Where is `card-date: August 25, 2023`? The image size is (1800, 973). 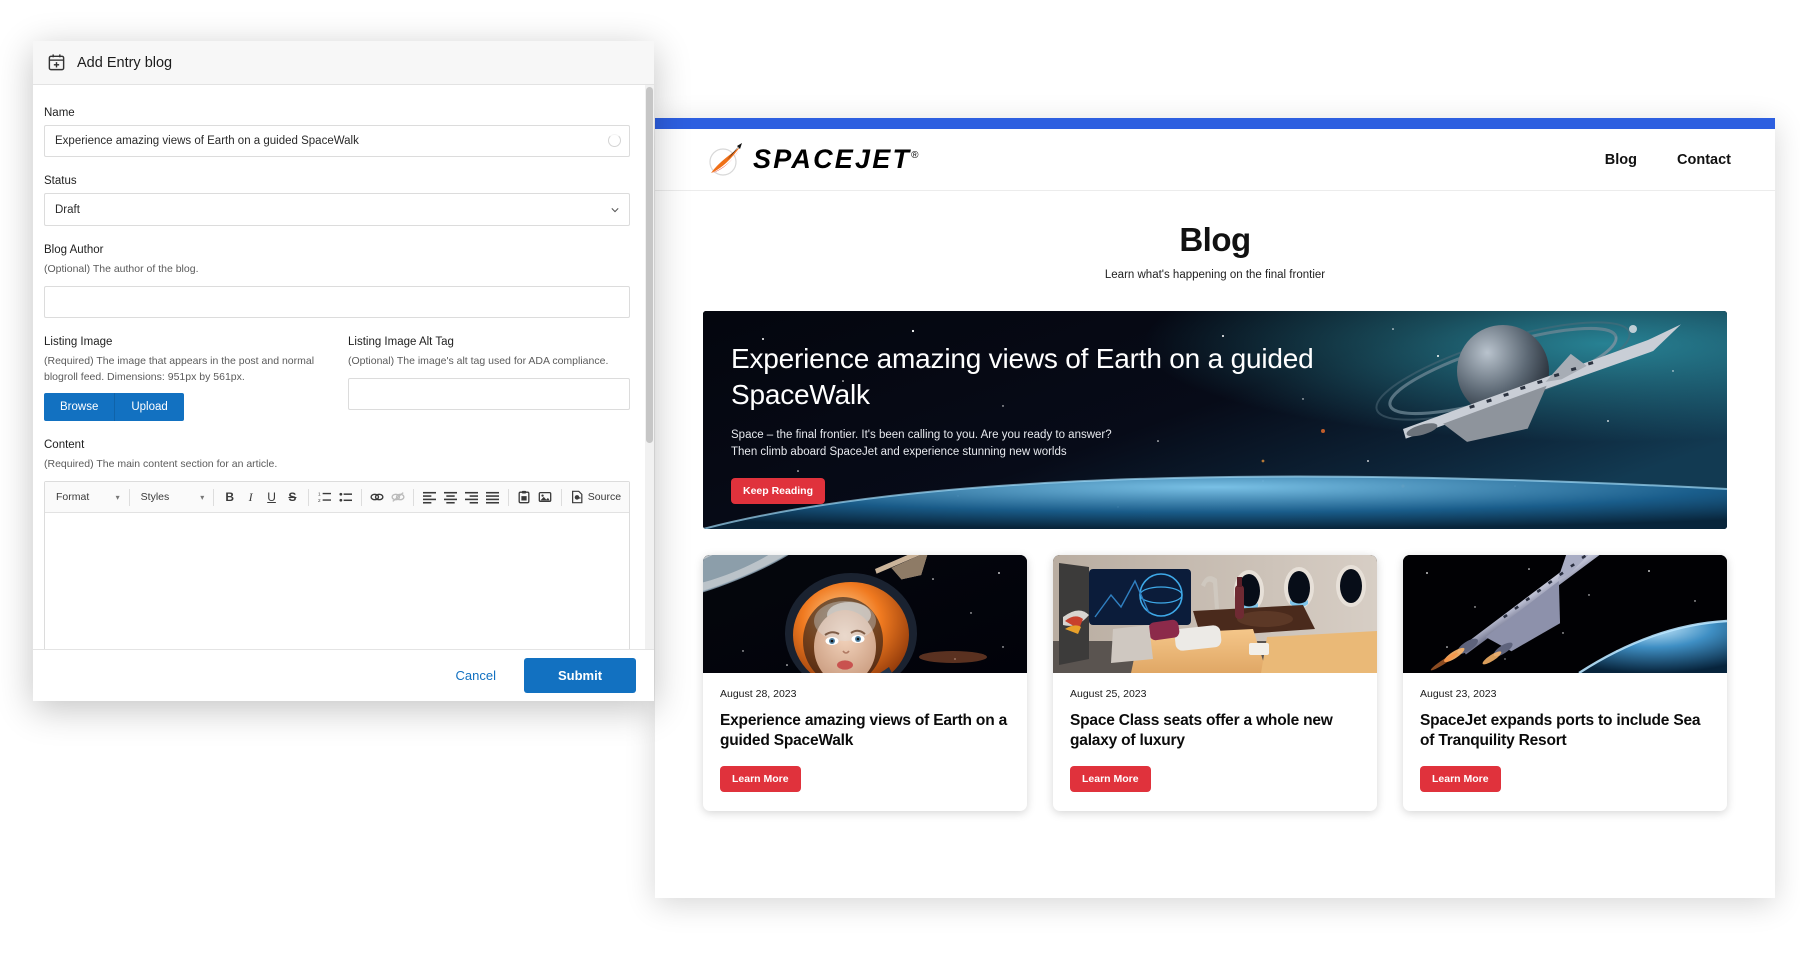 card-date: August 25, 2023 is located at coordinates (1108, 694).